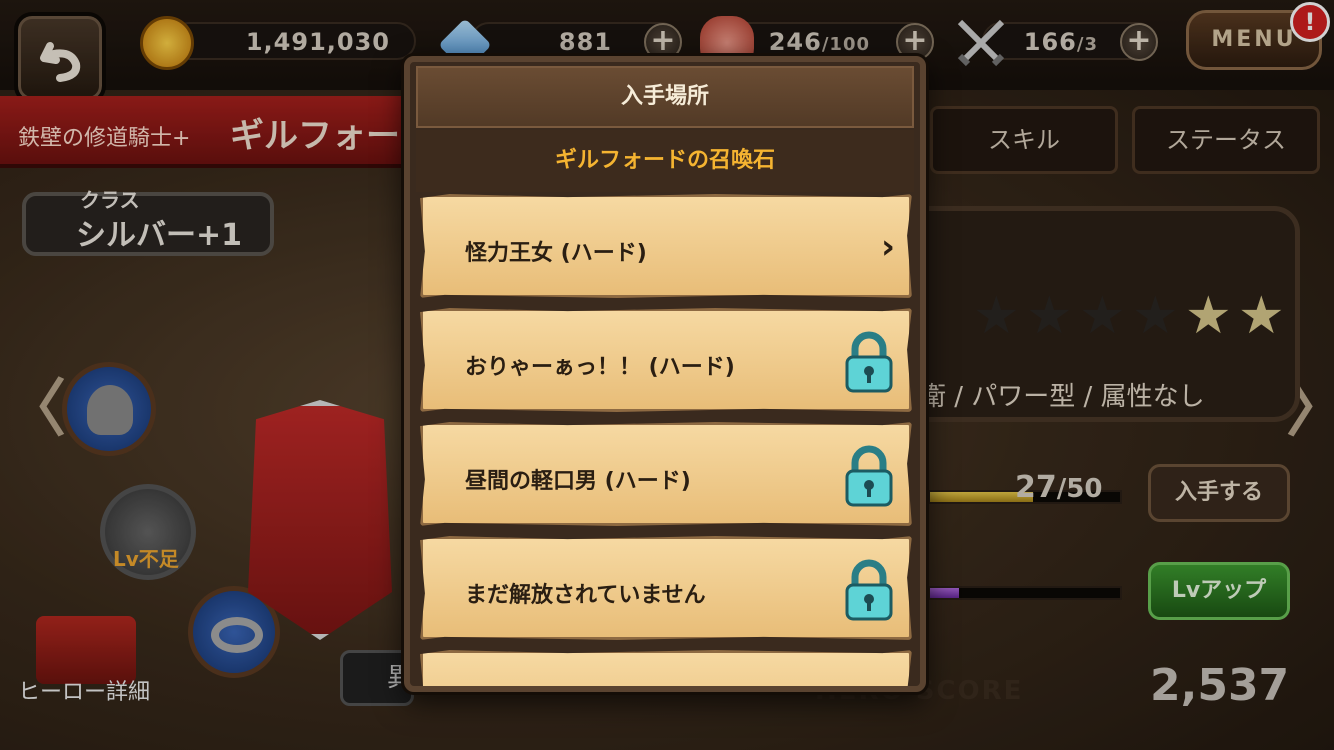  I want to click on add-battles-button: +, so click(1139, 42).